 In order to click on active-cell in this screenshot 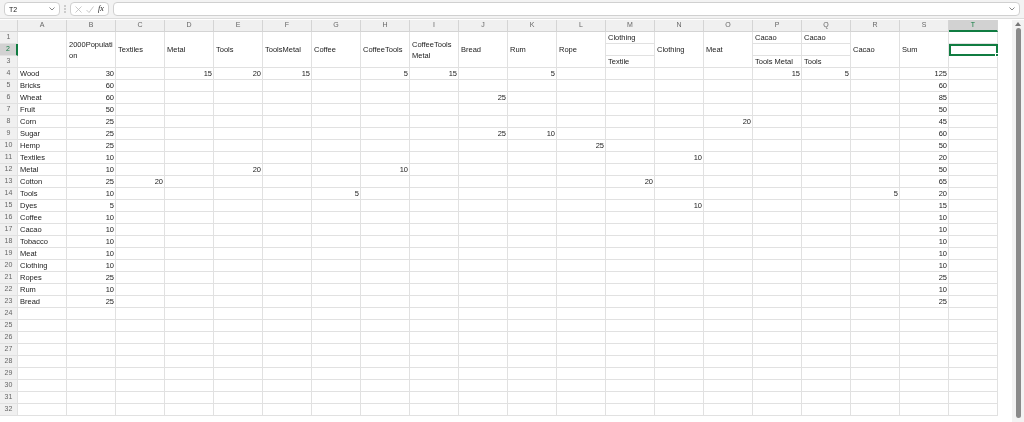, I will do `click(973, 50)`.